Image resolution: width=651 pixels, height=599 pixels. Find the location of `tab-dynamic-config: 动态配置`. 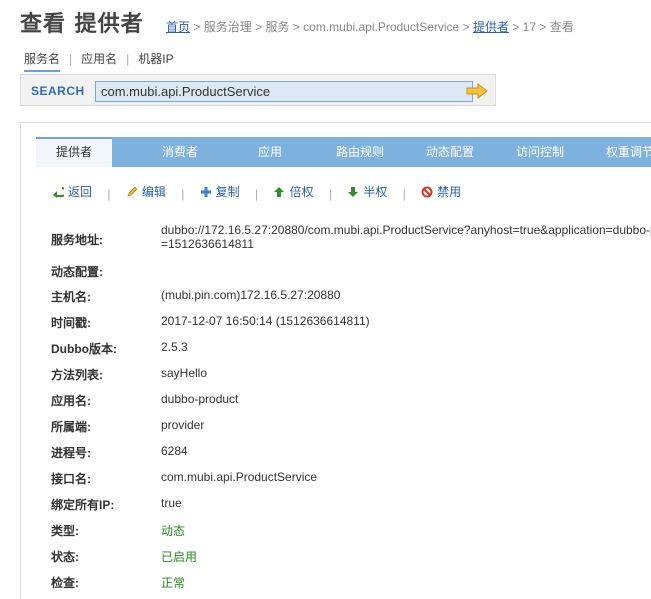

tab-dynamic-config: 动态配置 is located at coordinates (450, 152).